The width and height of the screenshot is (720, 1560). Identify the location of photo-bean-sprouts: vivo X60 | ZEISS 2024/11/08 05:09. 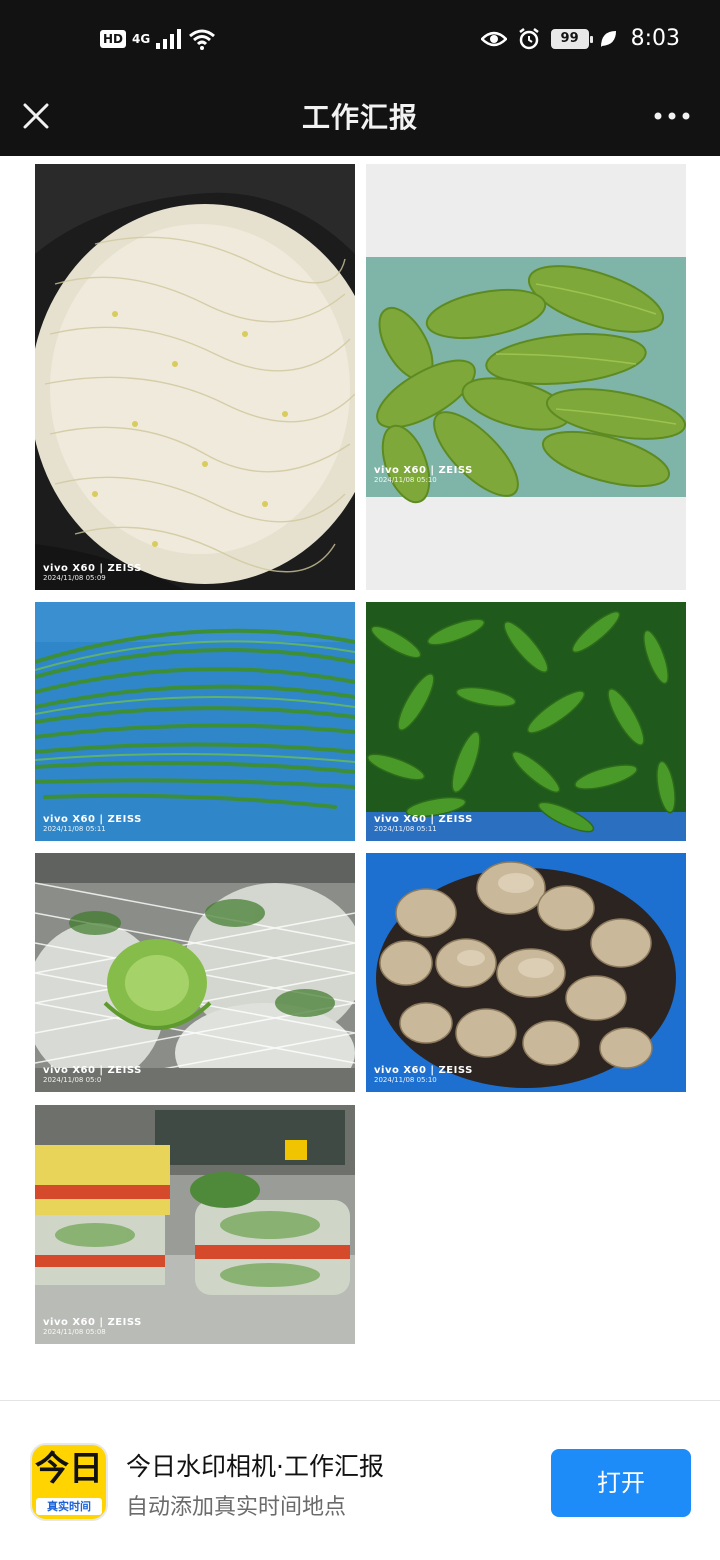
(195, 377).